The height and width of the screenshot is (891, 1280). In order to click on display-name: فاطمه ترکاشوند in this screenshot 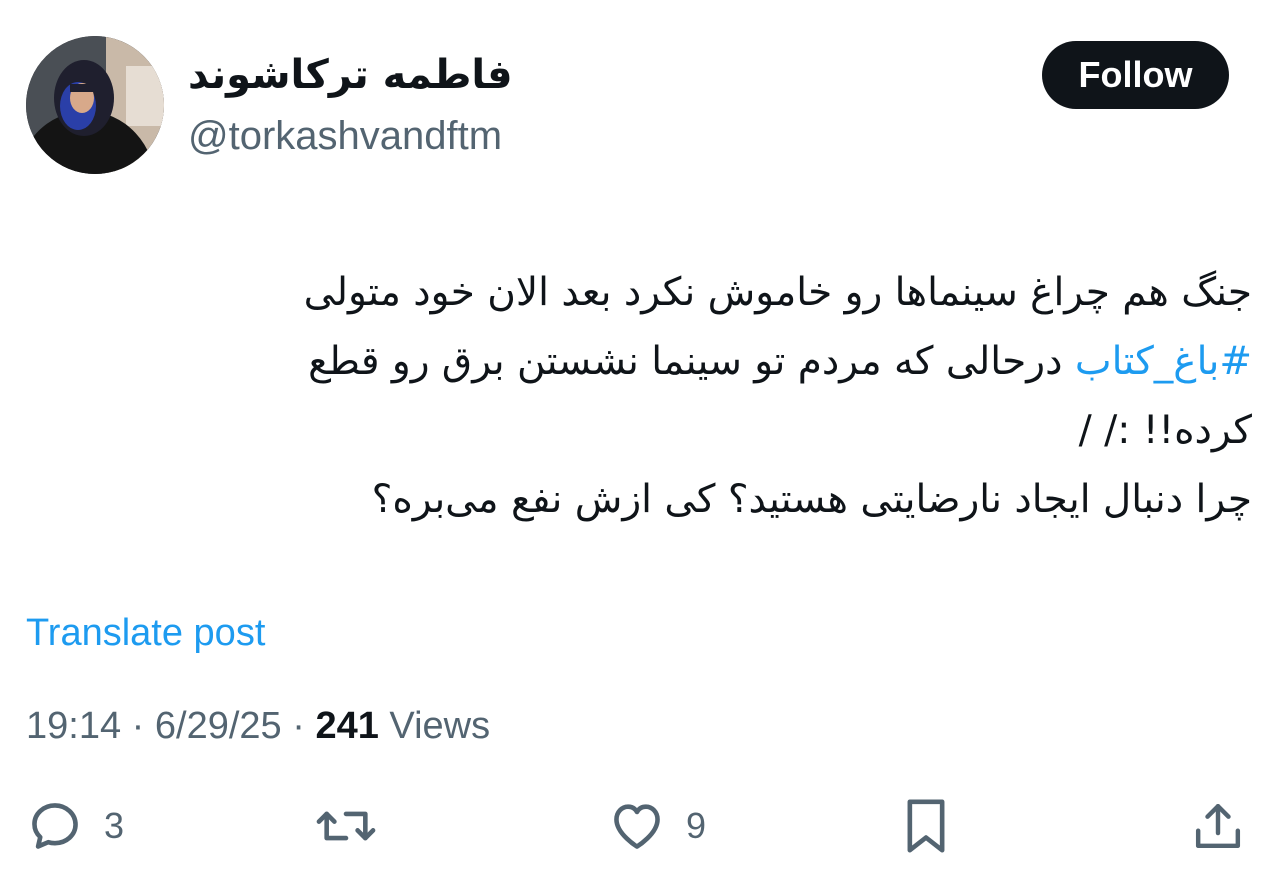, I will do `click(350, 75)`.